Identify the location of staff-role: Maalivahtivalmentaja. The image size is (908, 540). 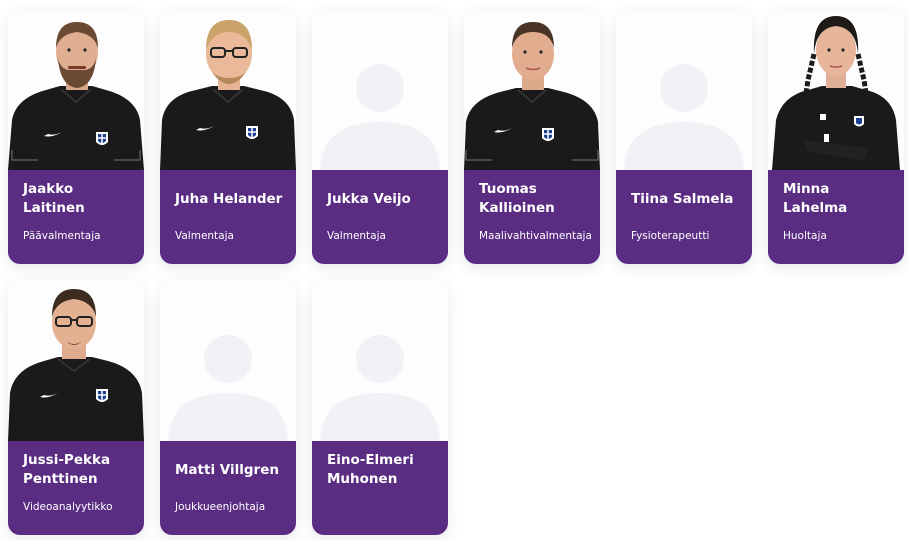
(535, 236).